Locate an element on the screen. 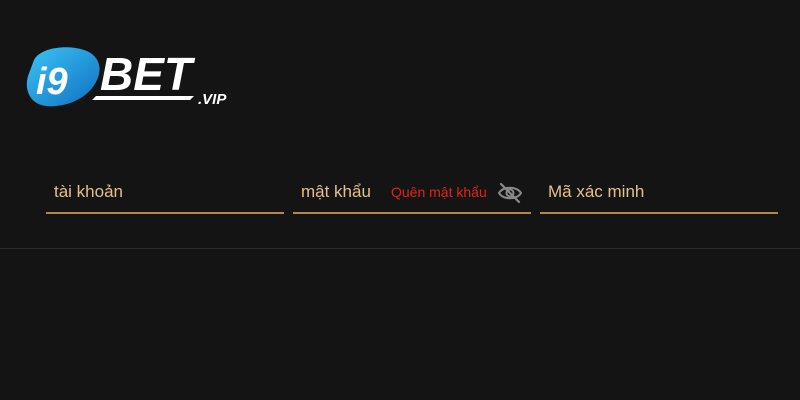 This screenshot has width=800, height=400. captcha-input is located at coordinates (659, 192).